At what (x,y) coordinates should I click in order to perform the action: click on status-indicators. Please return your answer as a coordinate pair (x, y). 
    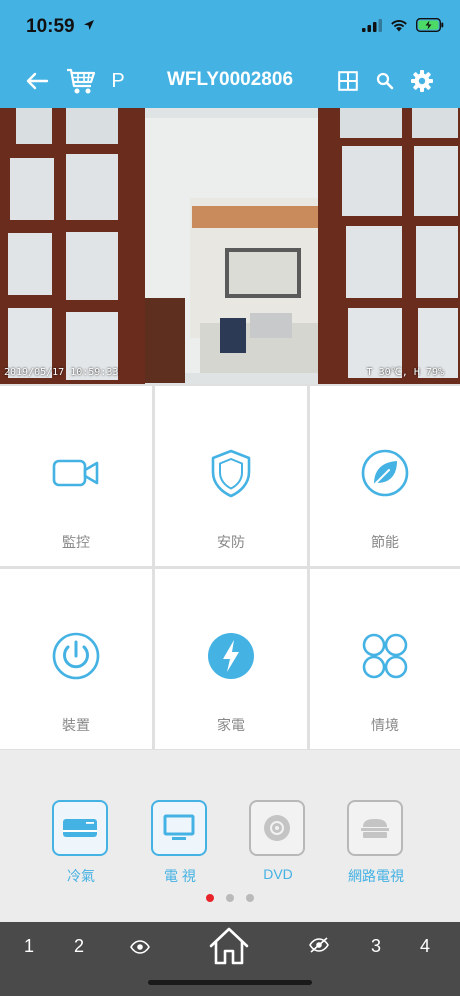
    Looking at the image, I should click on (403, 25).